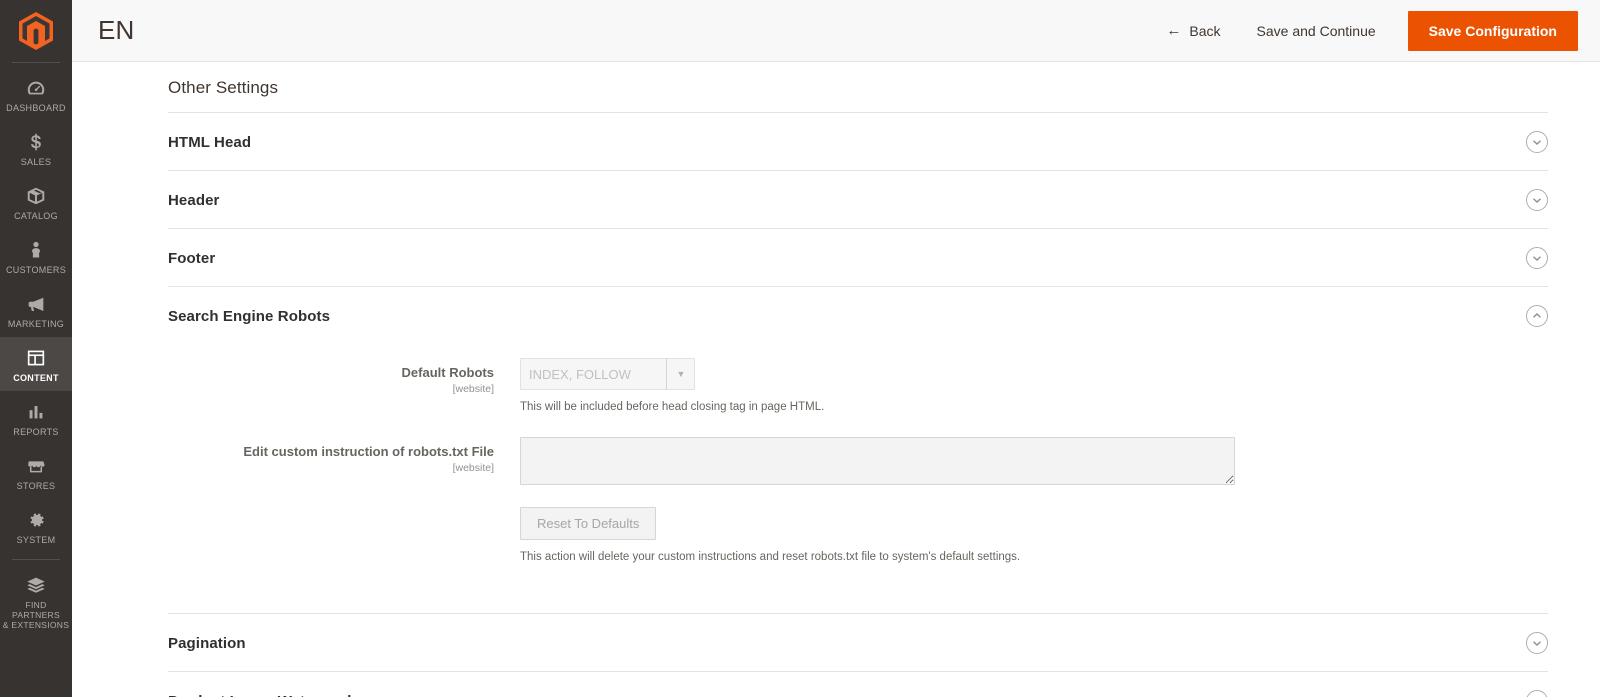 The height and width of the screenshot is (697, 1600). I want to click on sidebar-item-label: Sales, so click(36, 162).